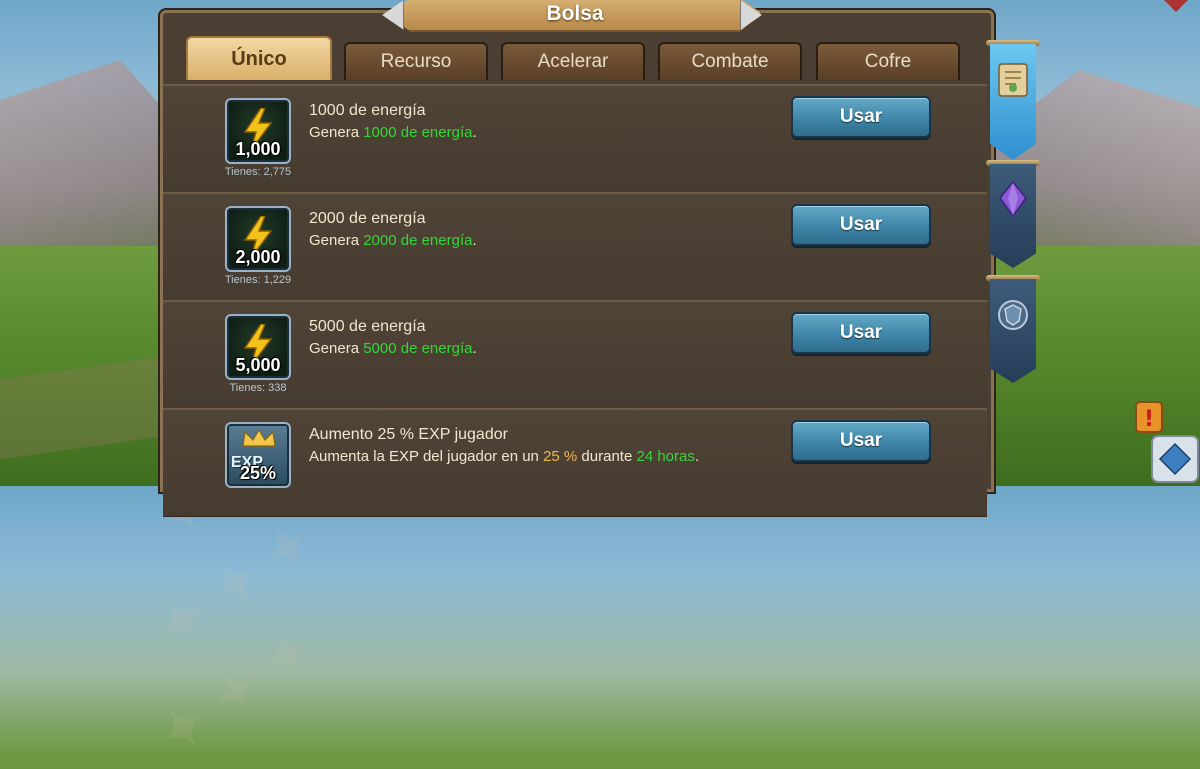 The image size is (1200, 769). What do you see at coordinates (1013, 315) in the screenshot?
I see `shield-emblem-icon` at bounding box center [1013, 315].